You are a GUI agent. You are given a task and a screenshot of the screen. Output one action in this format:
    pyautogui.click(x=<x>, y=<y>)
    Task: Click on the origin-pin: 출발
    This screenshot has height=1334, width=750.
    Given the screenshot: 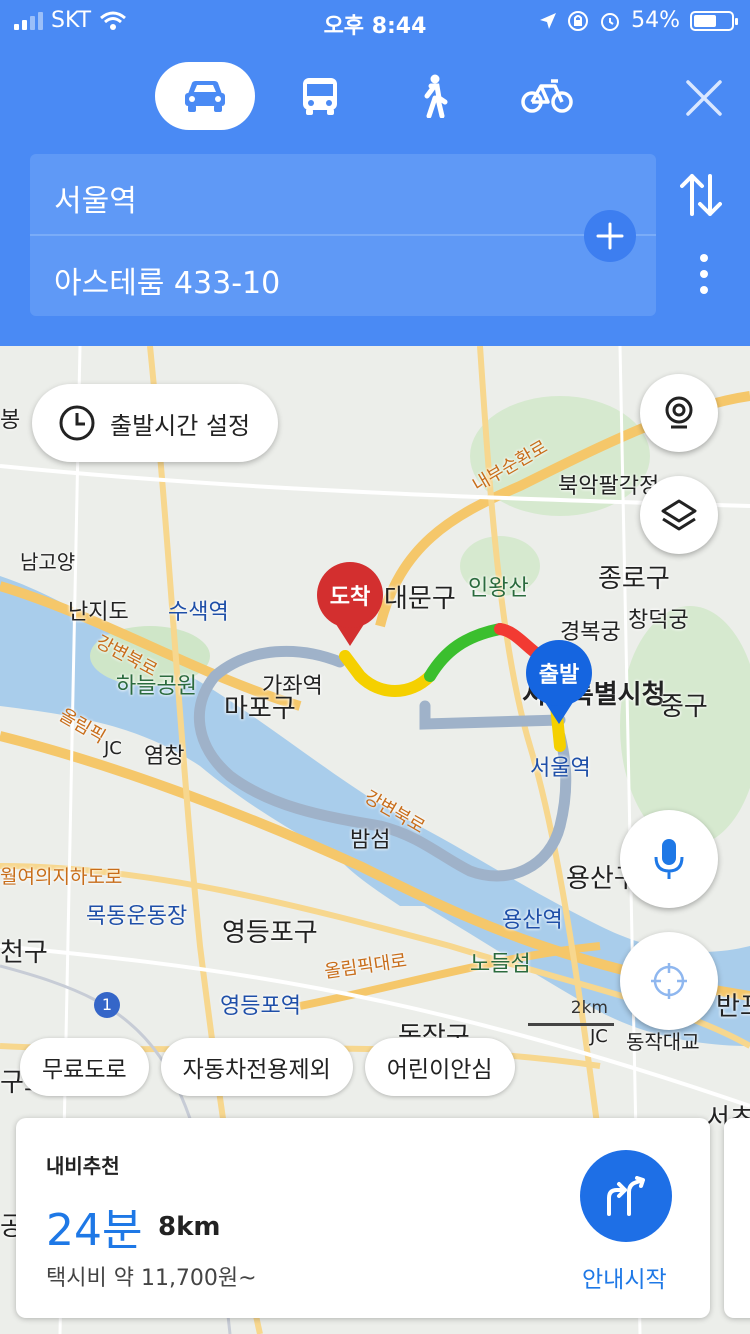 What is the action you would take?
    pyautogui.click(x=559, y=682)
    